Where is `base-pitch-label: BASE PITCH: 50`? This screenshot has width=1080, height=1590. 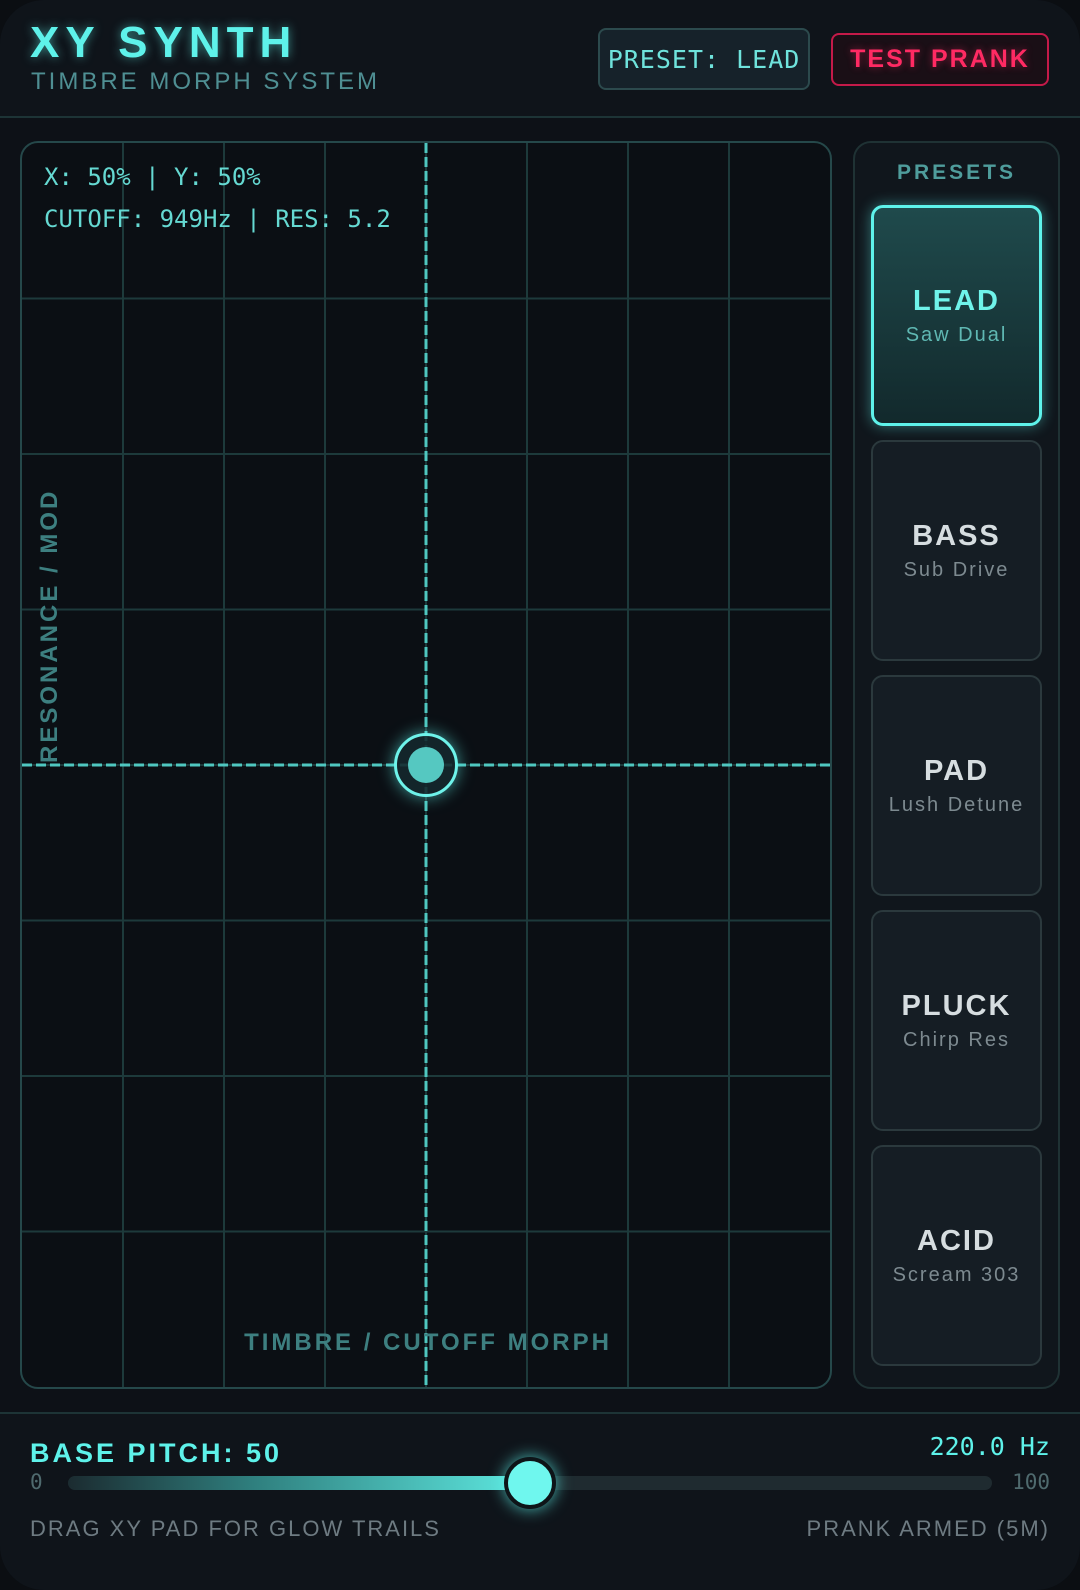
base-pitch-label: BASE PITCH: 50 is located at coordinates (156, 1453).